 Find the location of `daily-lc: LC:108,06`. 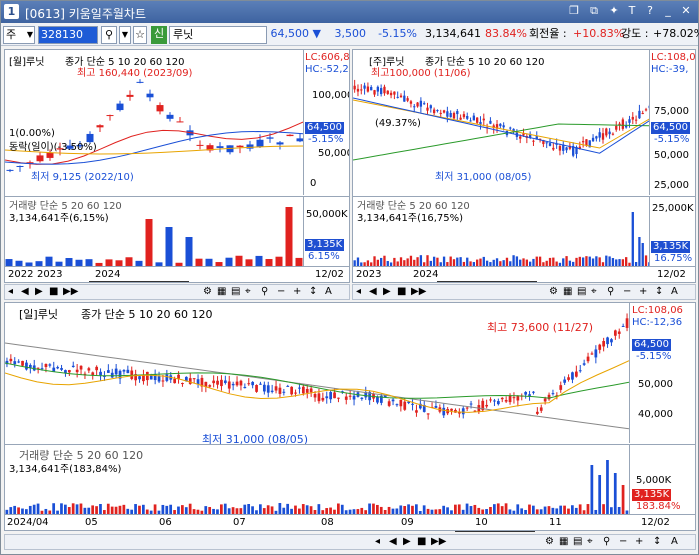

daily-lc: LC:108,06 is located at coordinates (657, 310).